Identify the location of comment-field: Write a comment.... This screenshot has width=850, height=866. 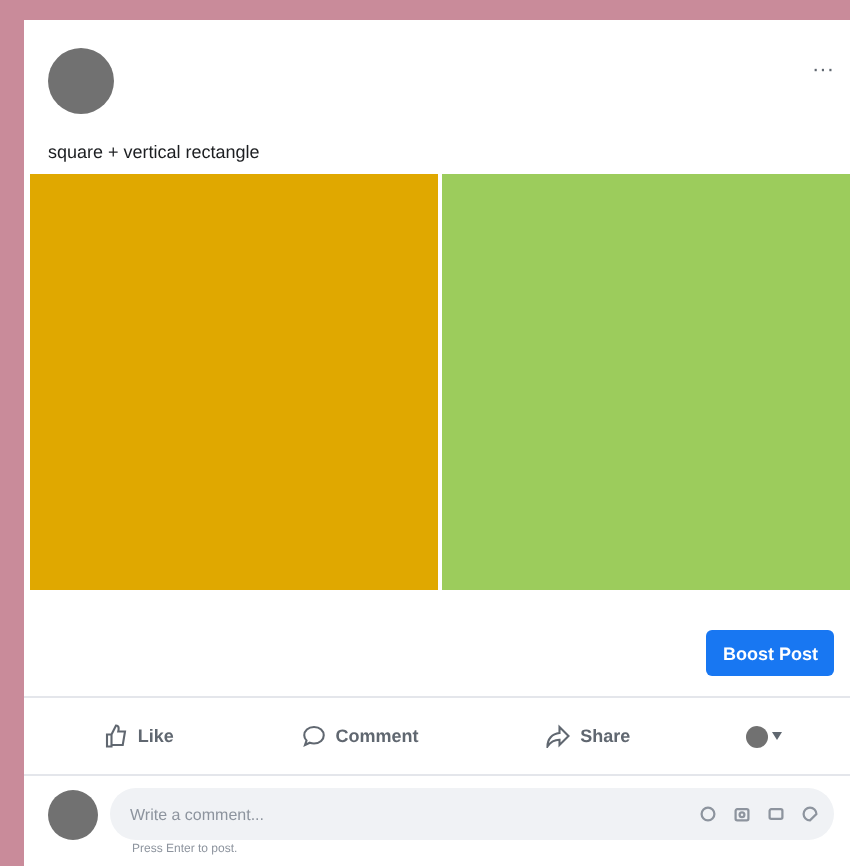
(472, 814).